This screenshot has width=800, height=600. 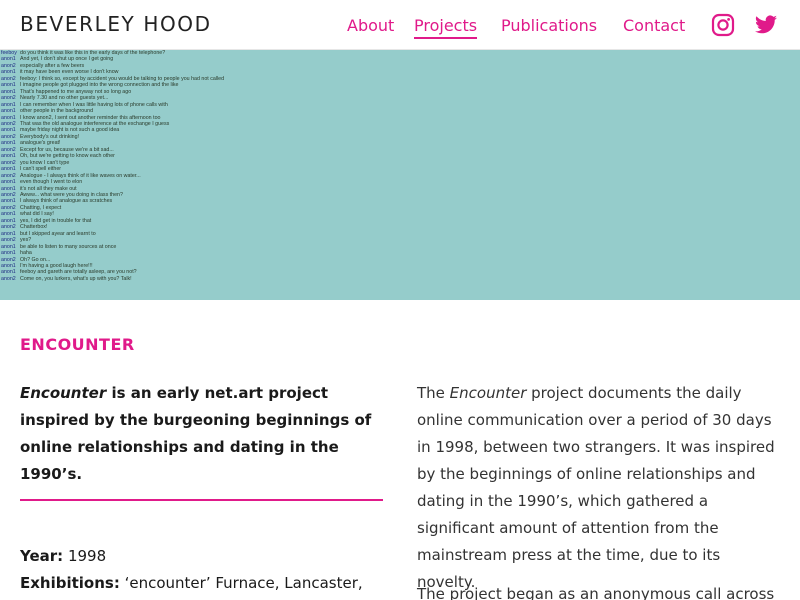 What do you see at coordinates (201, 500) in the screenshot?
I see `divider` at bounding box center [201, 500].